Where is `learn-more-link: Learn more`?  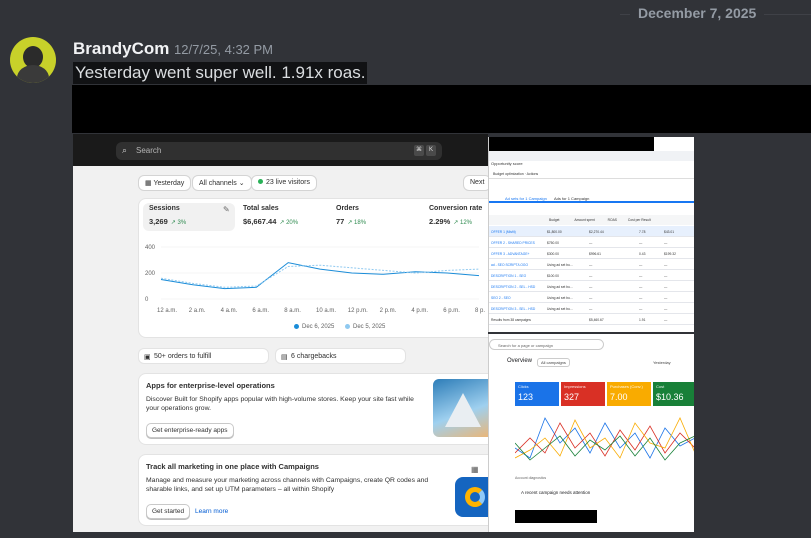
learn-more-link: Learn more is located at coordinates (211, 511).